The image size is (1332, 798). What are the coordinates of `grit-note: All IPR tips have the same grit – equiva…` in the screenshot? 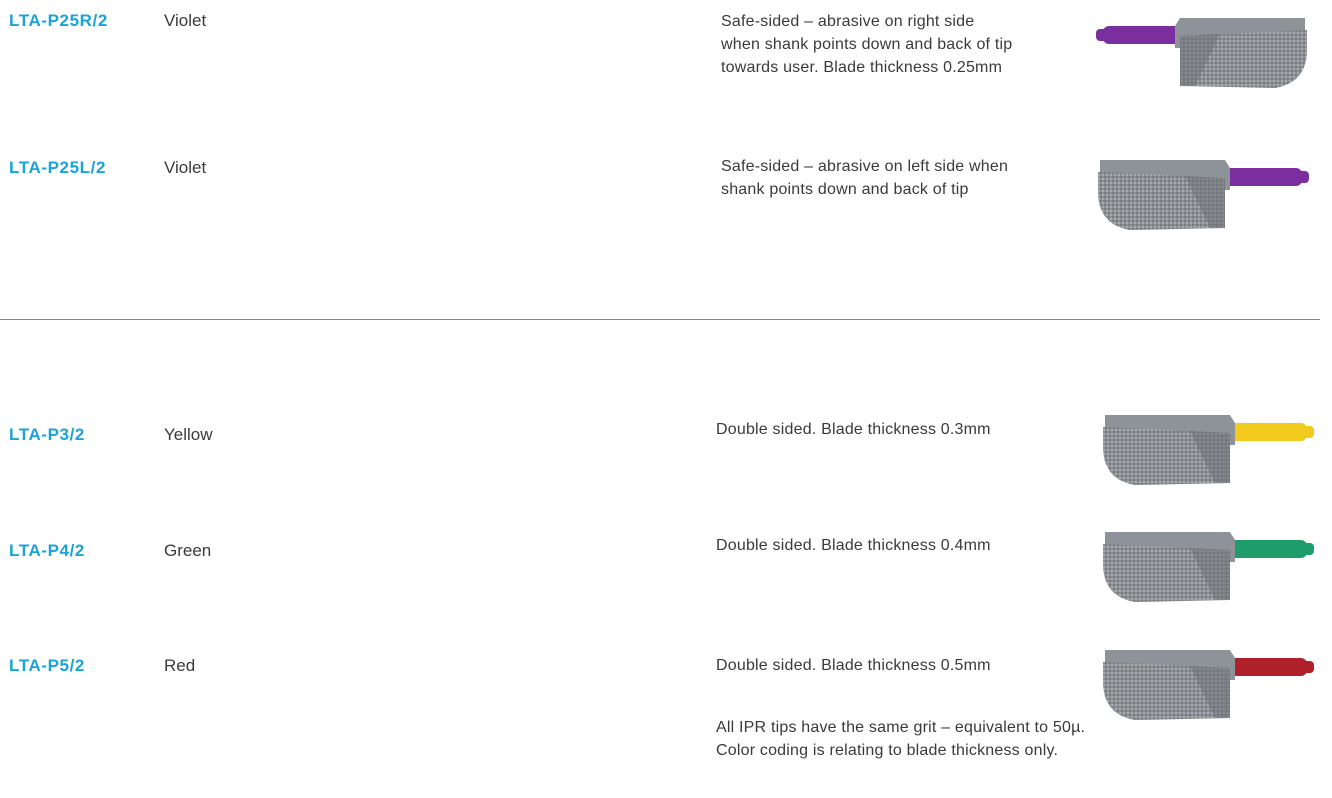 It's located at (900, 739).